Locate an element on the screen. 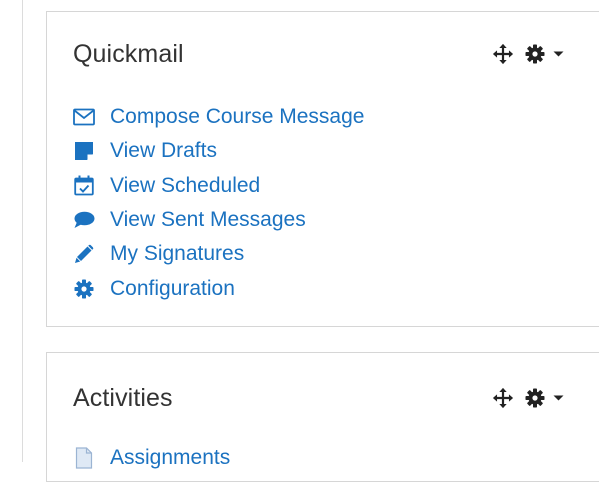 The width and height of the screenshot is (599, 482). list-item: My Signatures is located at coordinates (218, 254).